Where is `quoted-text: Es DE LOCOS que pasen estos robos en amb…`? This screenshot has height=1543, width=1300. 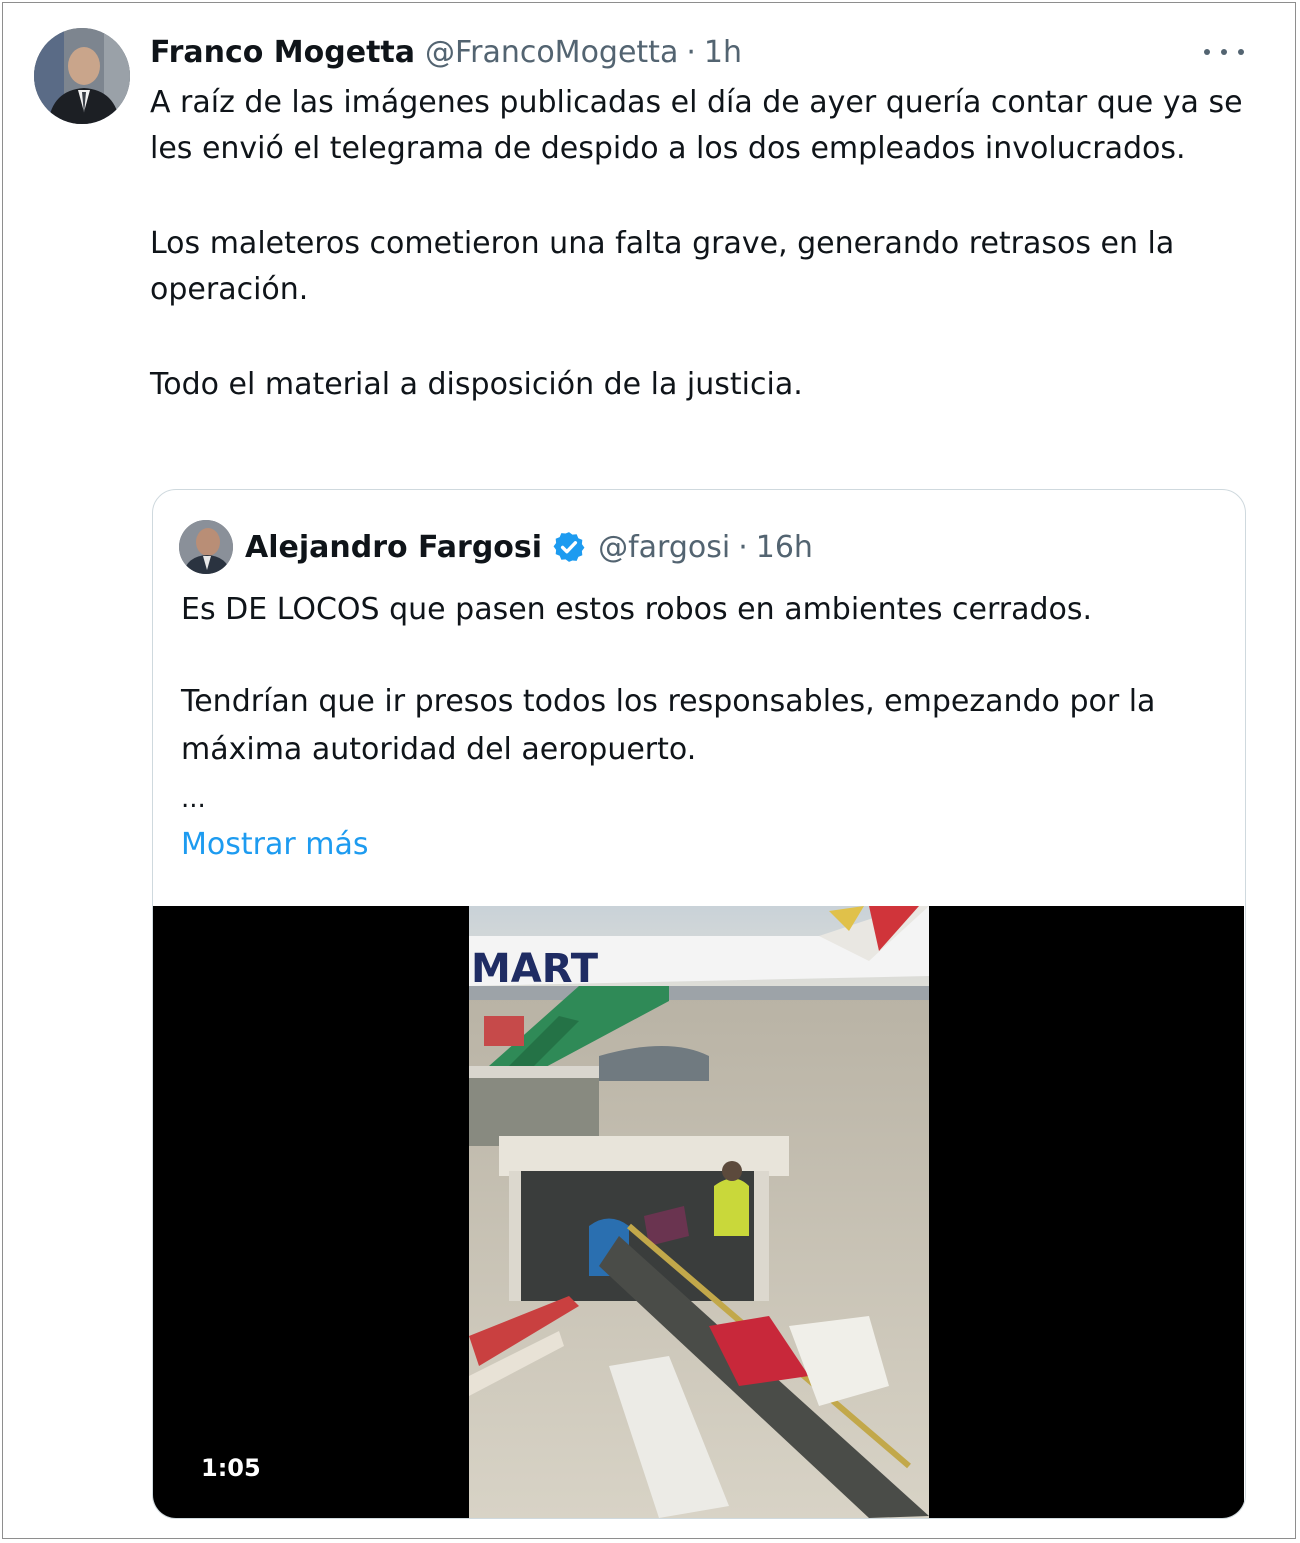
quoted-text: Es DE LOCOS que pasen estos robos en amb… is located at coordinates (701, 610).